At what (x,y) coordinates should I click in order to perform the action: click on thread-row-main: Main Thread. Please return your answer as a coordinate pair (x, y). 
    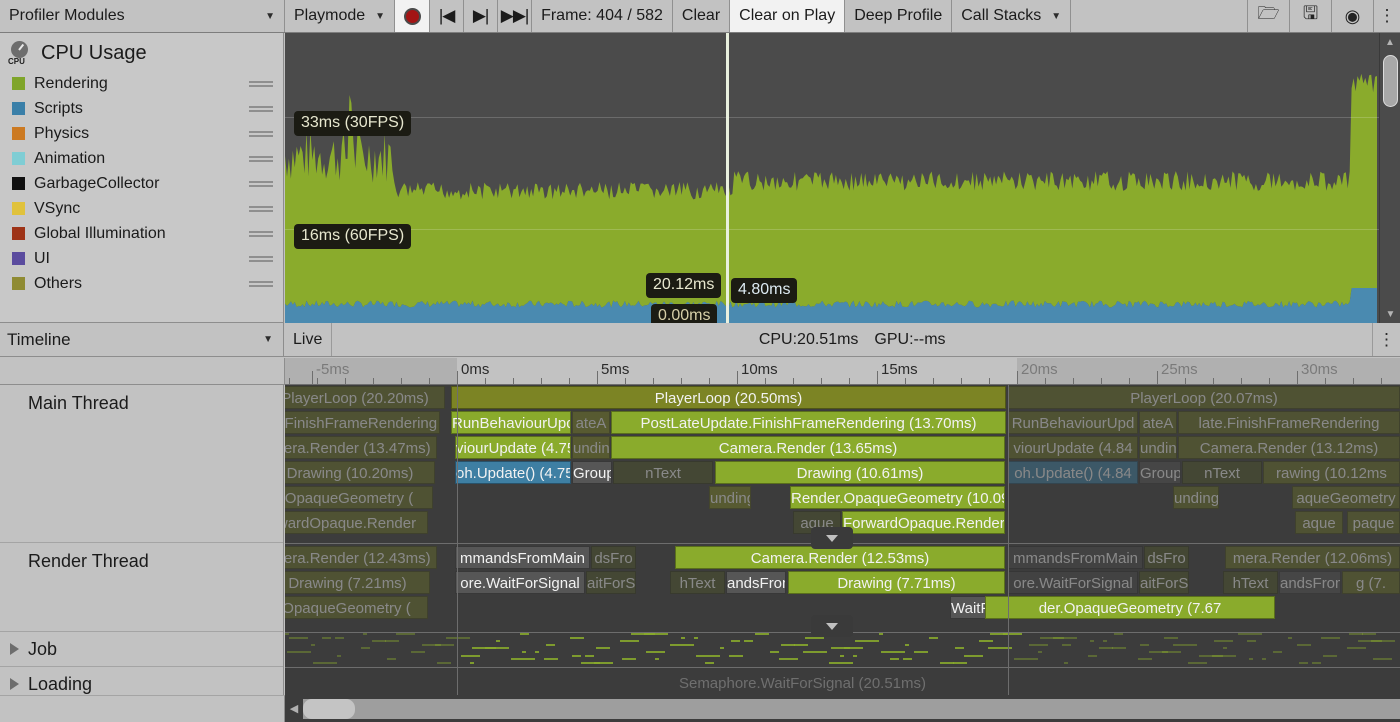
    Looking at the image, I should click on (141, 464).